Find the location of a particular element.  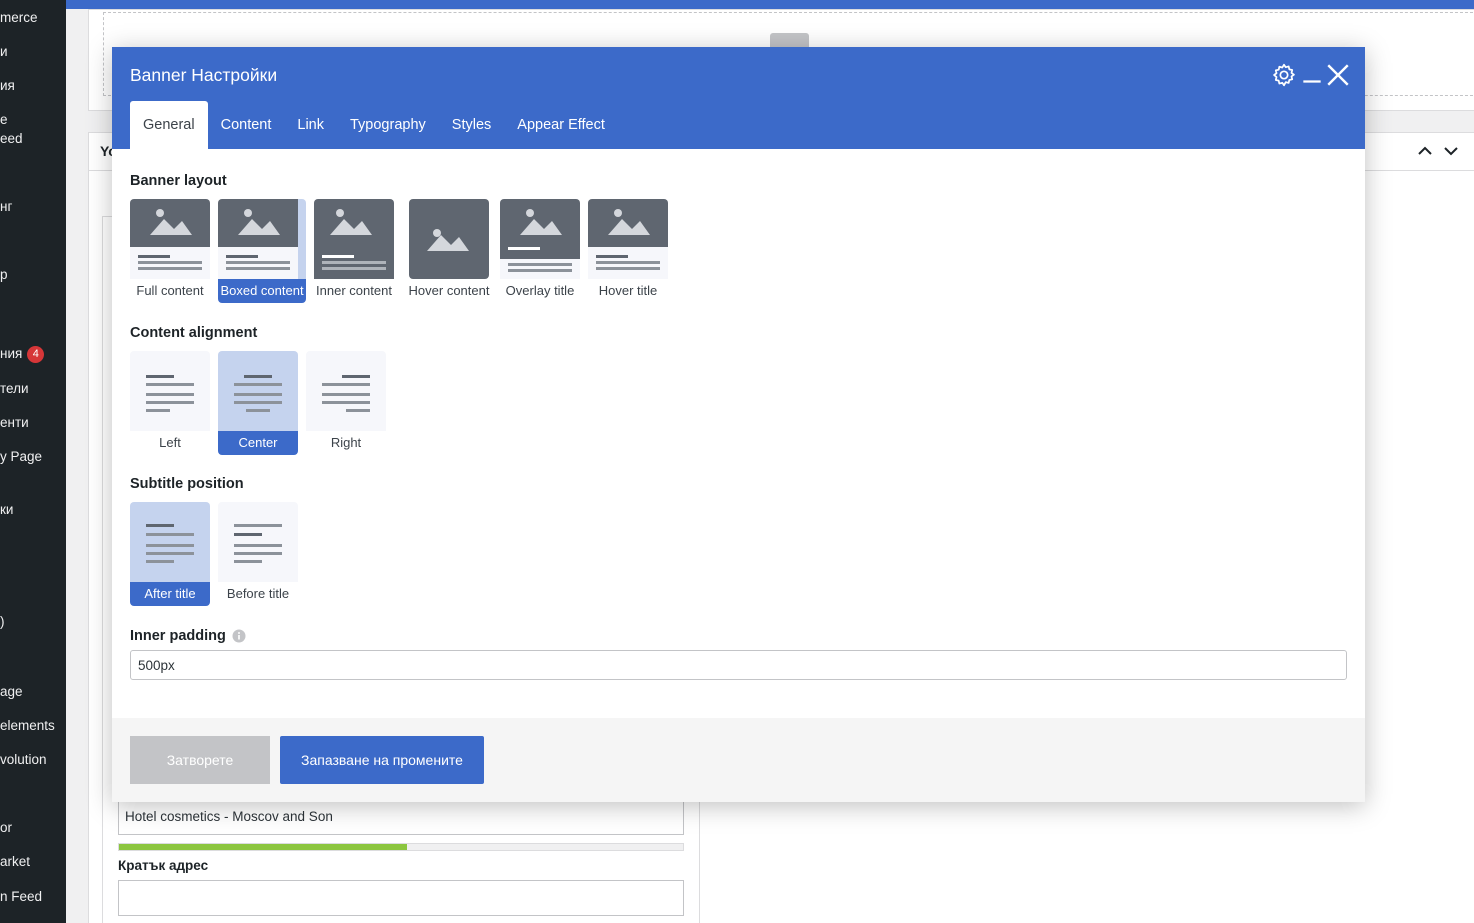

admin-menu-label: merce is located at coordinates (19, 17).